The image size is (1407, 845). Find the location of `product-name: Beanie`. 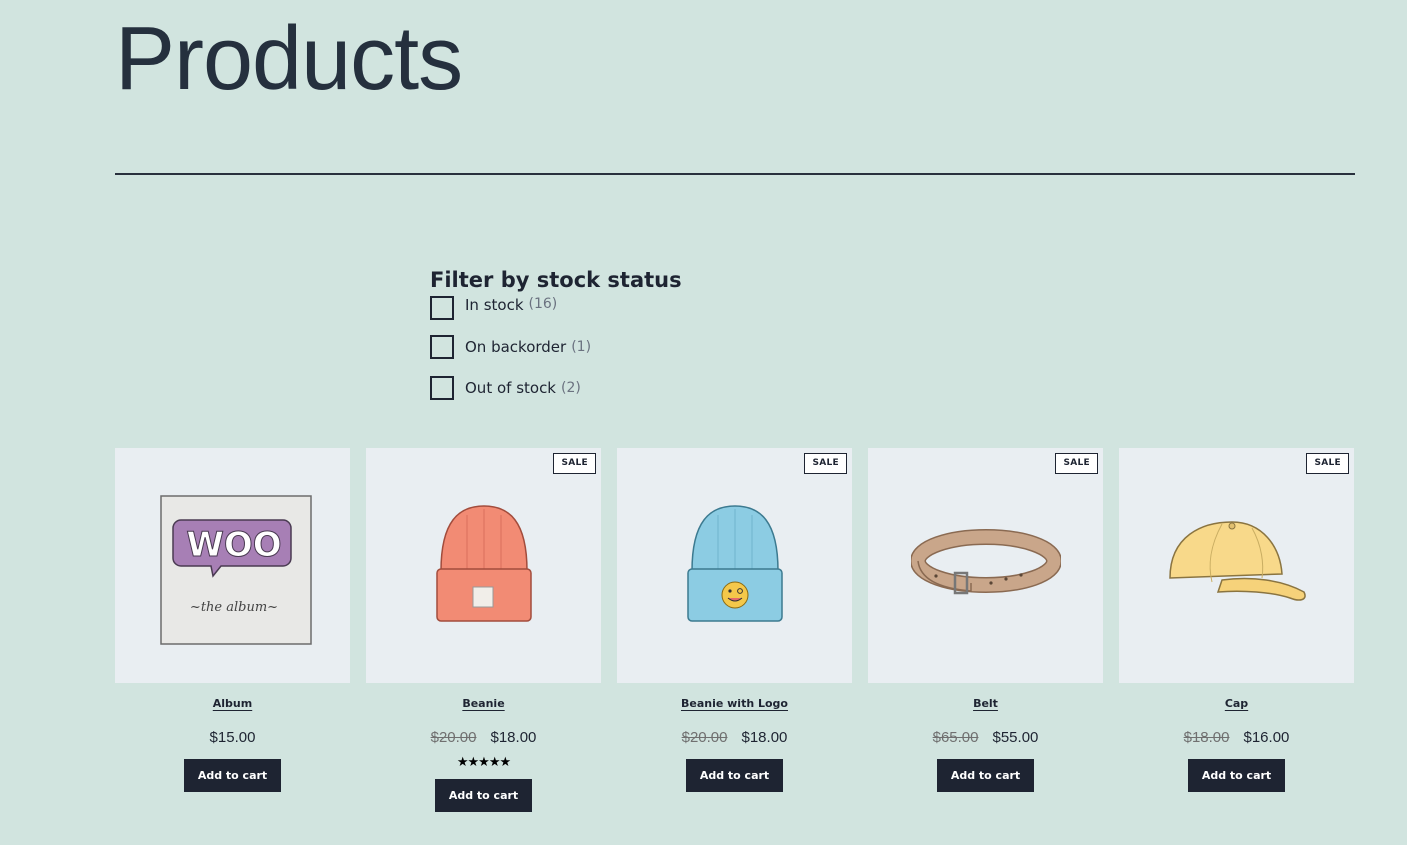

product-name: Beanie is located at coordinates (483, 703).